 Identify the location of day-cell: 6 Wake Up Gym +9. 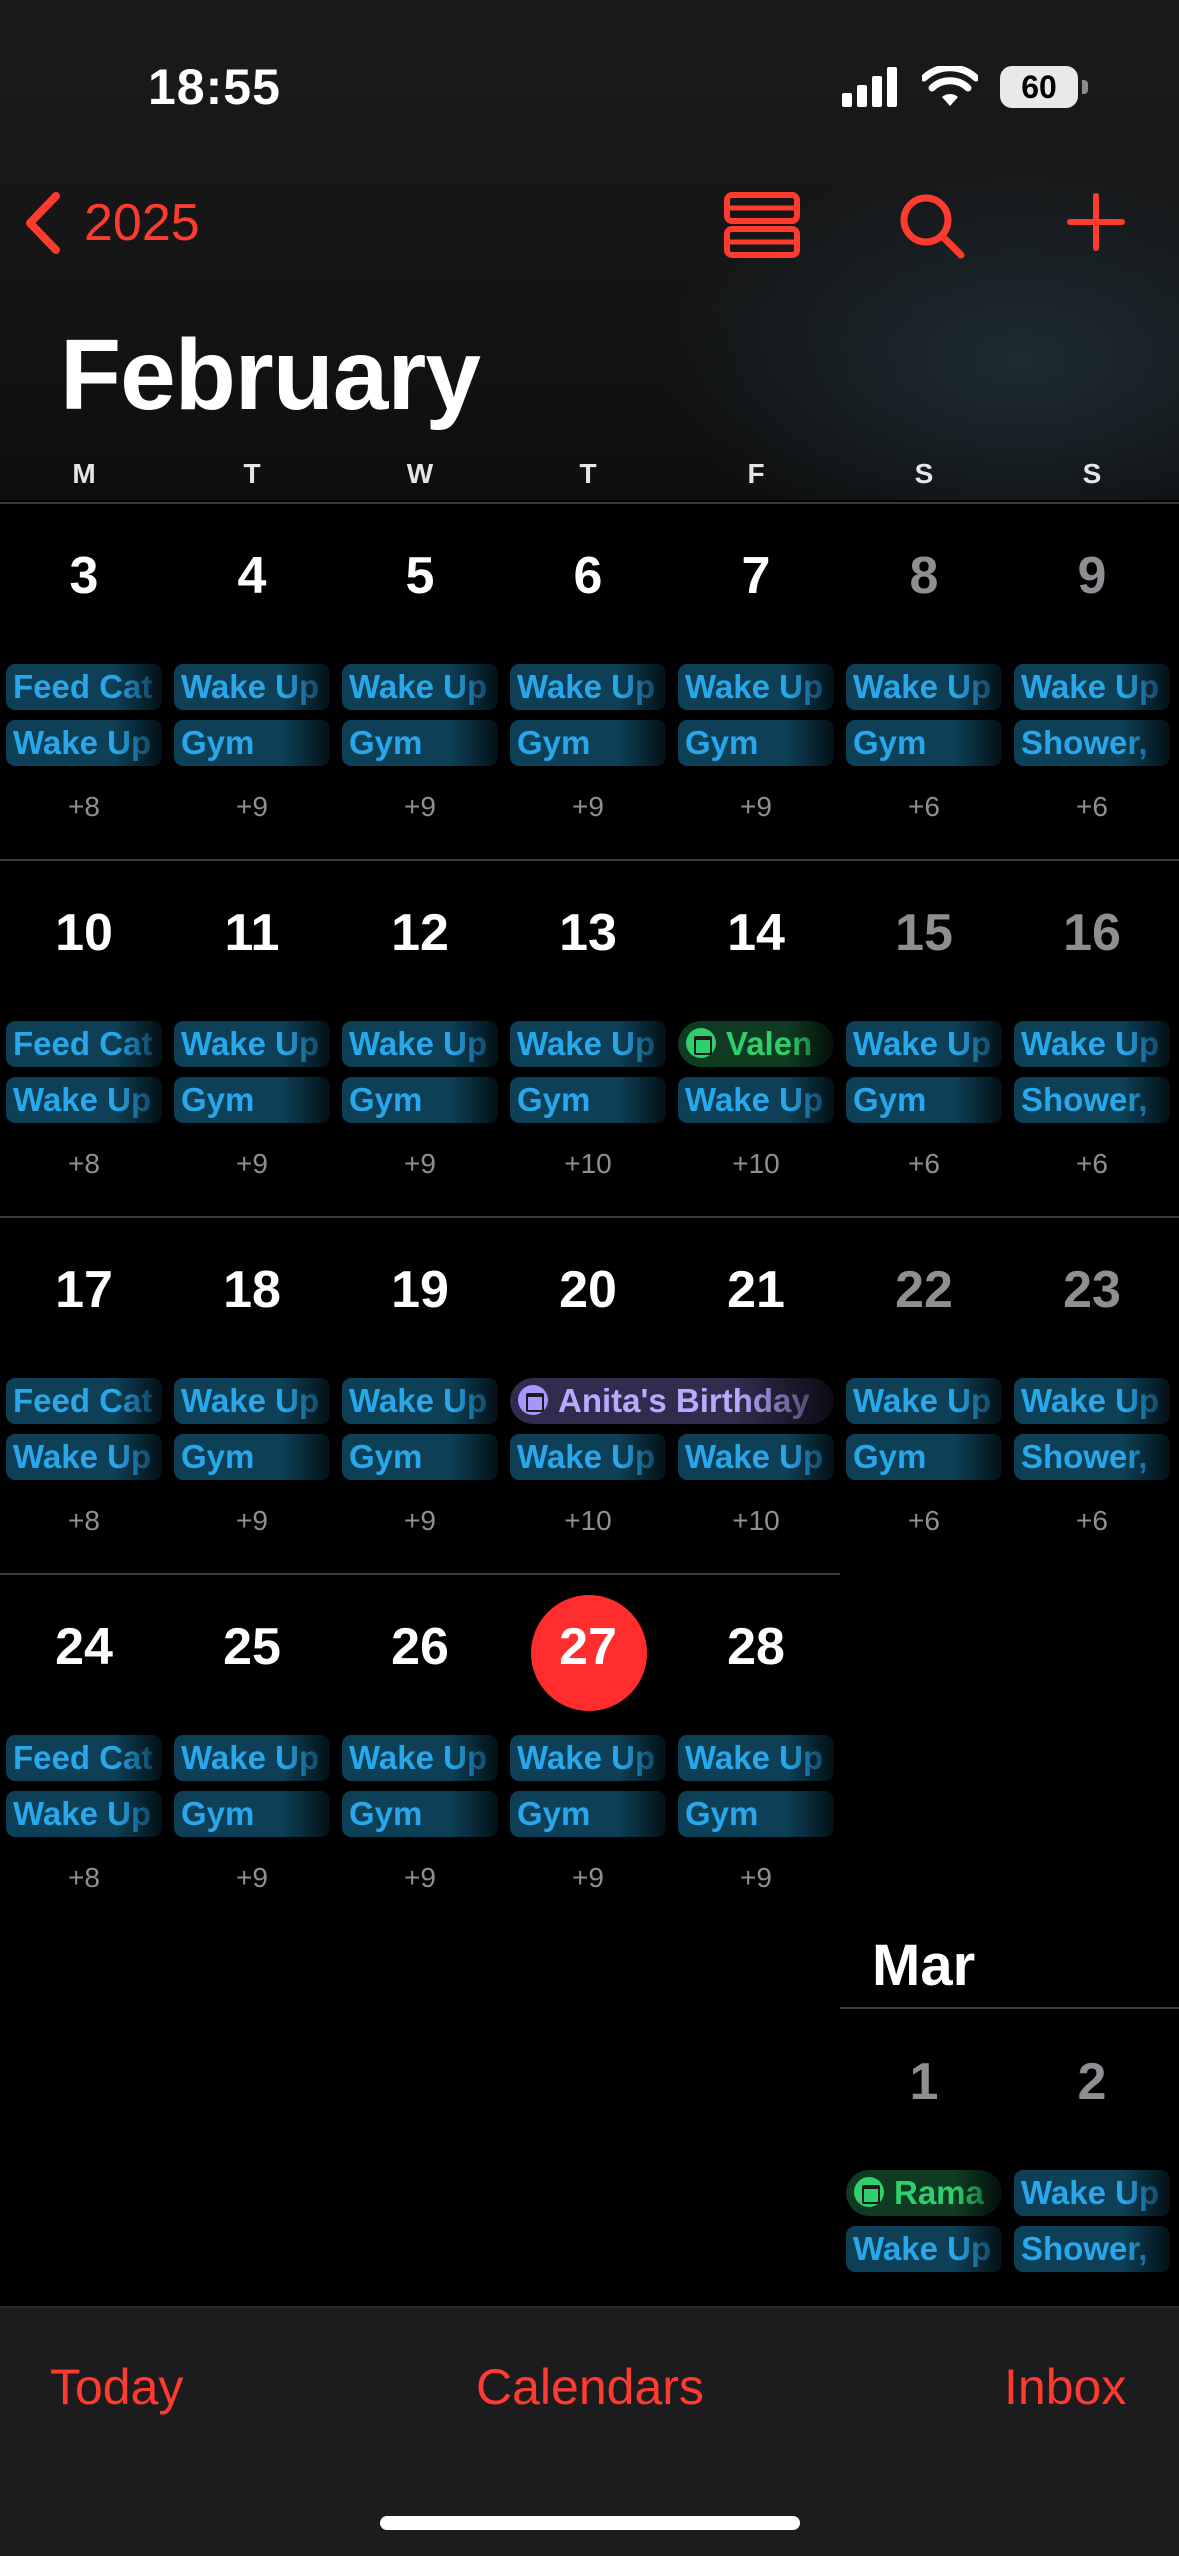
(588, 674).